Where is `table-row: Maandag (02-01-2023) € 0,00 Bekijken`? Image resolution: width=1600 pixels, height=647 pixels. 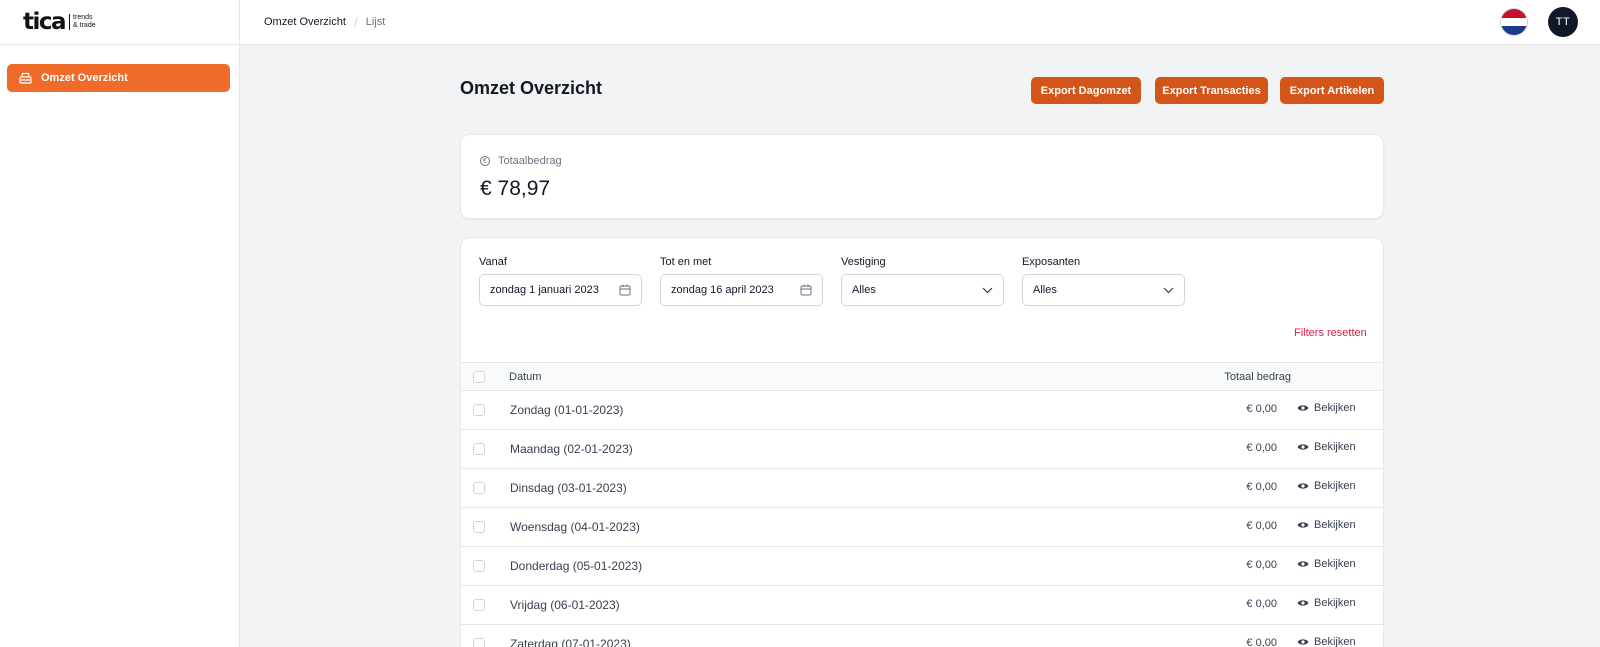 table-row: Maandag (02-01-2023) € 0,00 Bekijken is located at coordinates (922, 449).